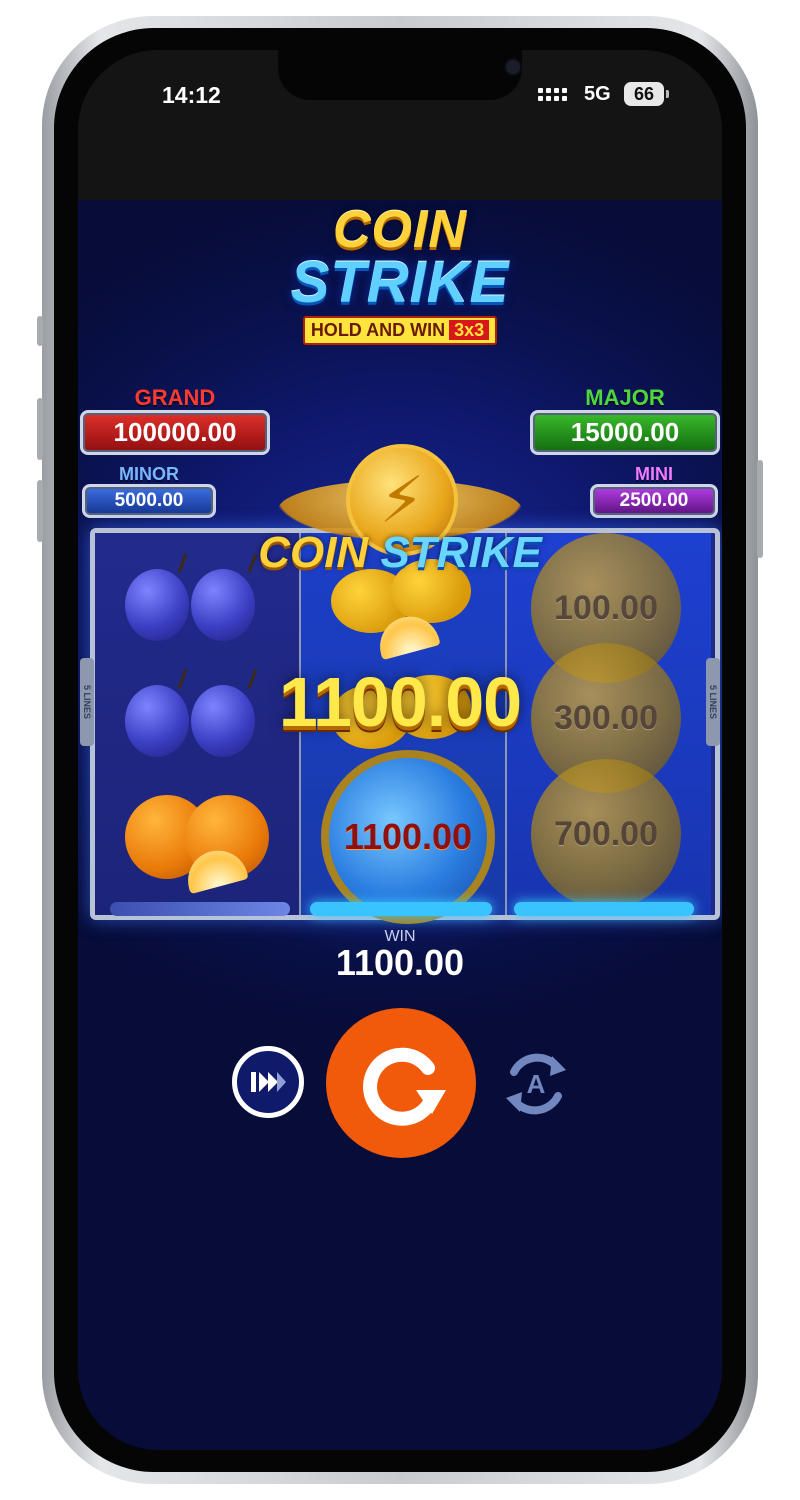  Describe the element at coordinates (400, 75) in the screenshot. I see `notch` at that location.